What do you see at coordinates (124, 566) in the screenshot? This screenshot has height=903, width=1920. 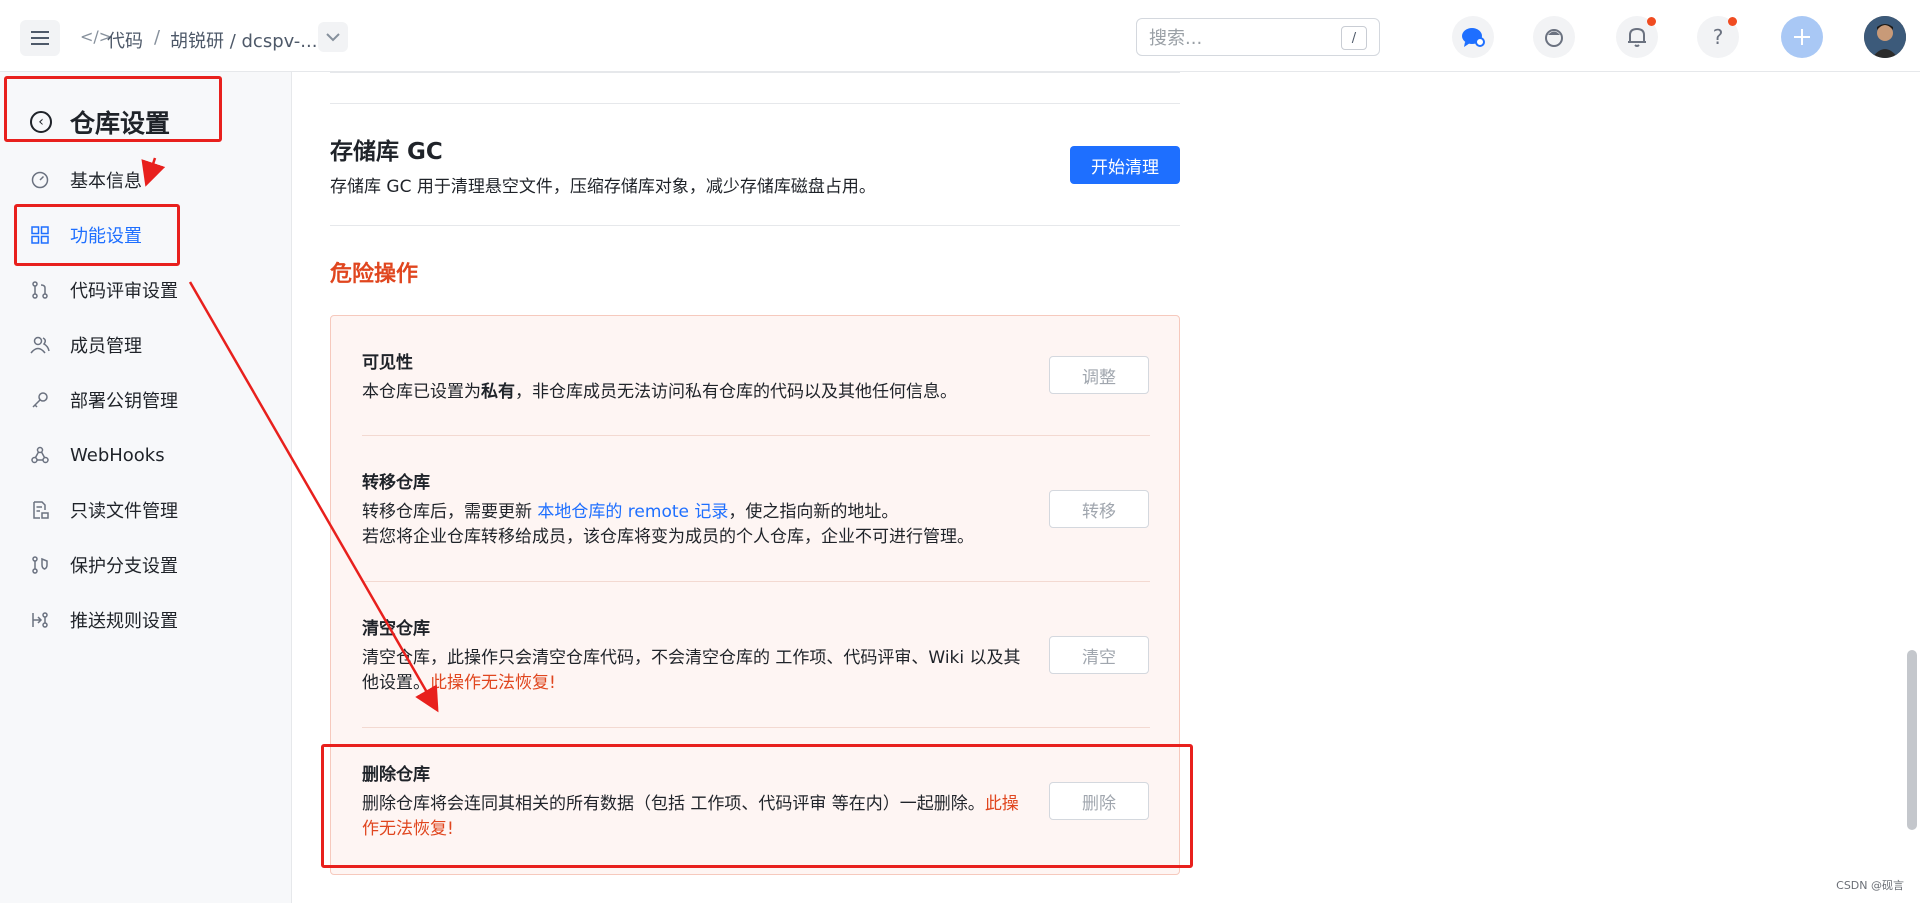 I see `sidebar-item-label: 保护分支设置` at bounding box center [124, 566].